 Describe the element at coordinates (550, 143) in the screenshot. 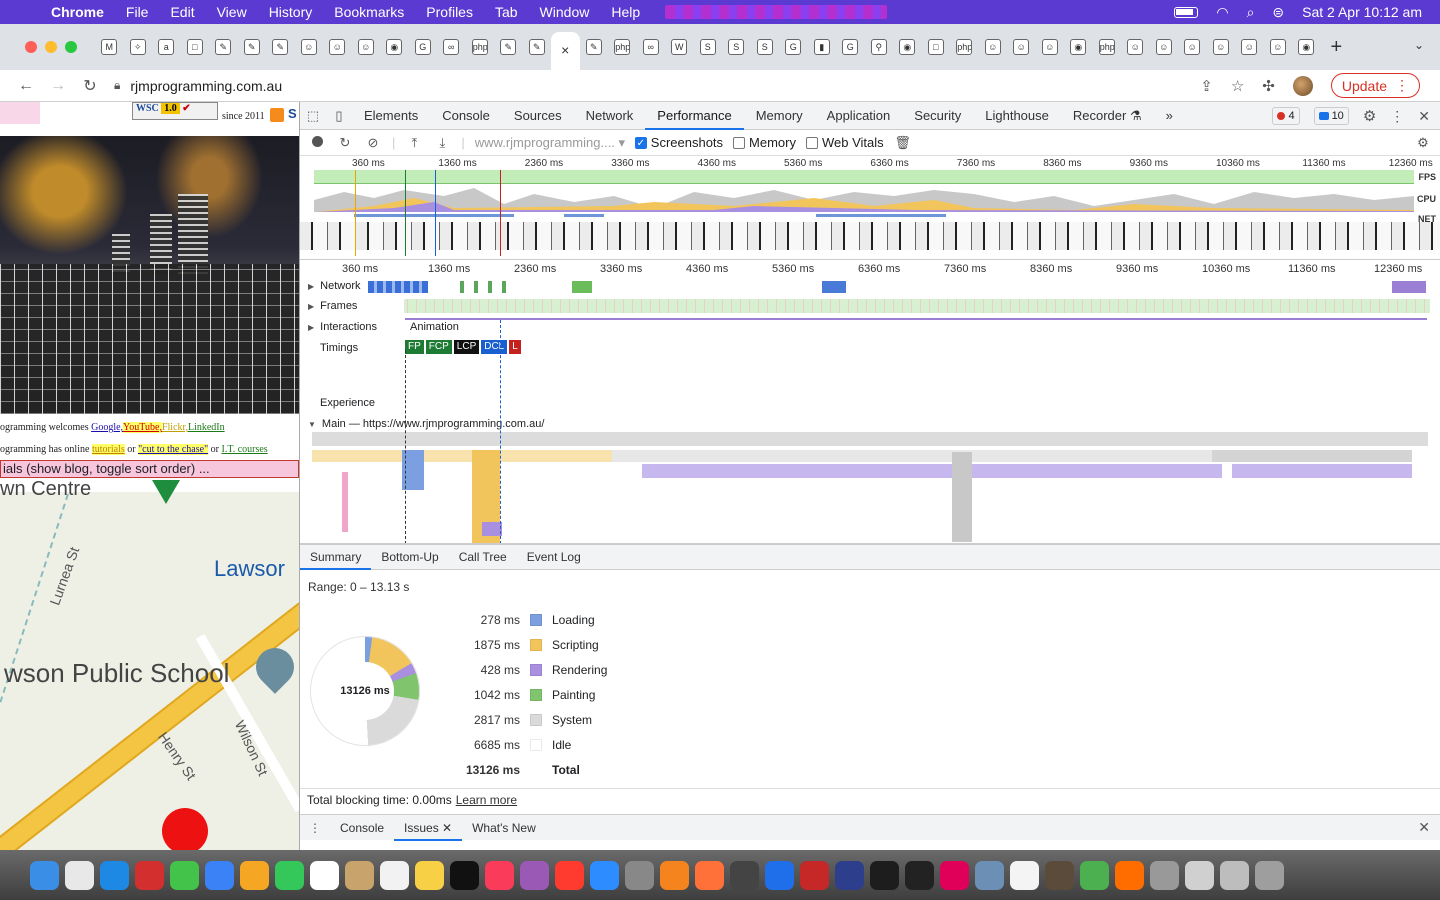

I see `profile-select: www.rjmprogramming.... ▾` at that location.